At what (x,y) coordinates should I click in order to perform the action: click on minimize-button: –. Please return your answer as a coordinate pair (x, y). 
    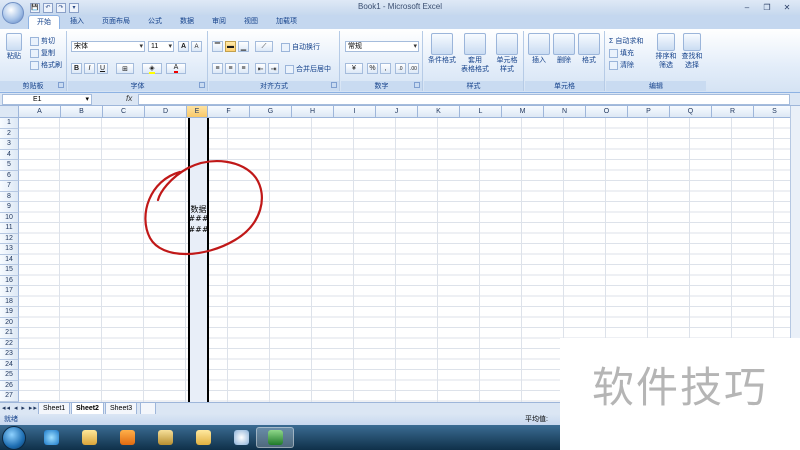
    Looking at the image, I should click on (747, 7).